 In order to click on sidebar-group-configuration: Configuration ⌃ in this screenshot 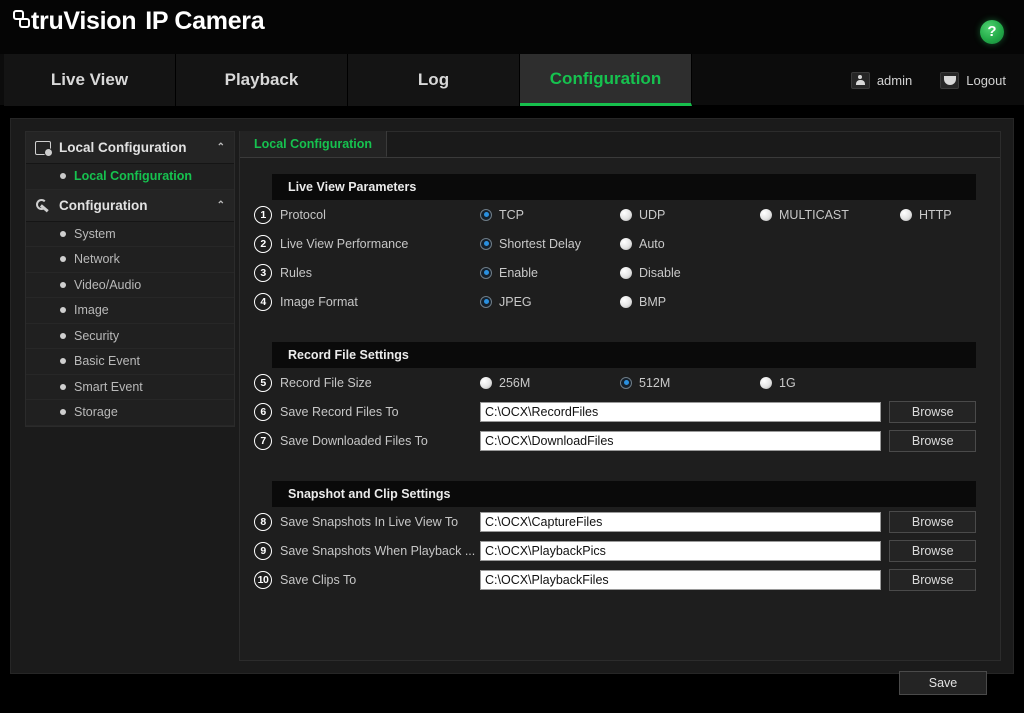, I will do `click(130, 205)`.